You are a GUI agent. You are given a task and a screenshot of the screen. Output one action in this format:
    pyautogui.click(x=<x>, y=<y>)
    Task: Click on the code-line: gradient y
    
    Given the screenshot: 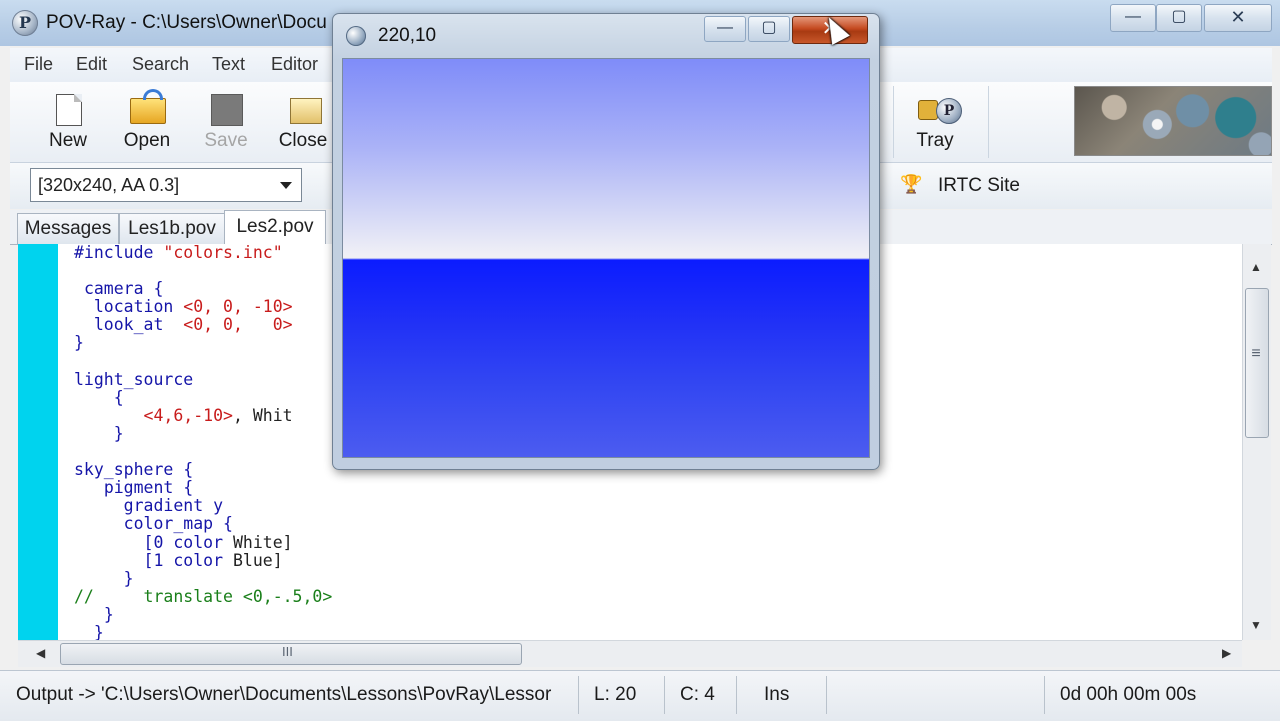 What is the action you would take?
    pyautogui.click(x=173, y=506)
    